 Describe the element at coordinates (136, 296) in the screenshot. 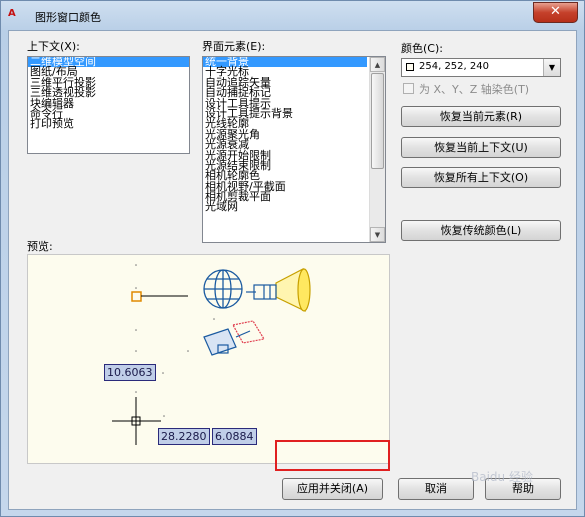

I see `autosnap-marker-icon` at that location.